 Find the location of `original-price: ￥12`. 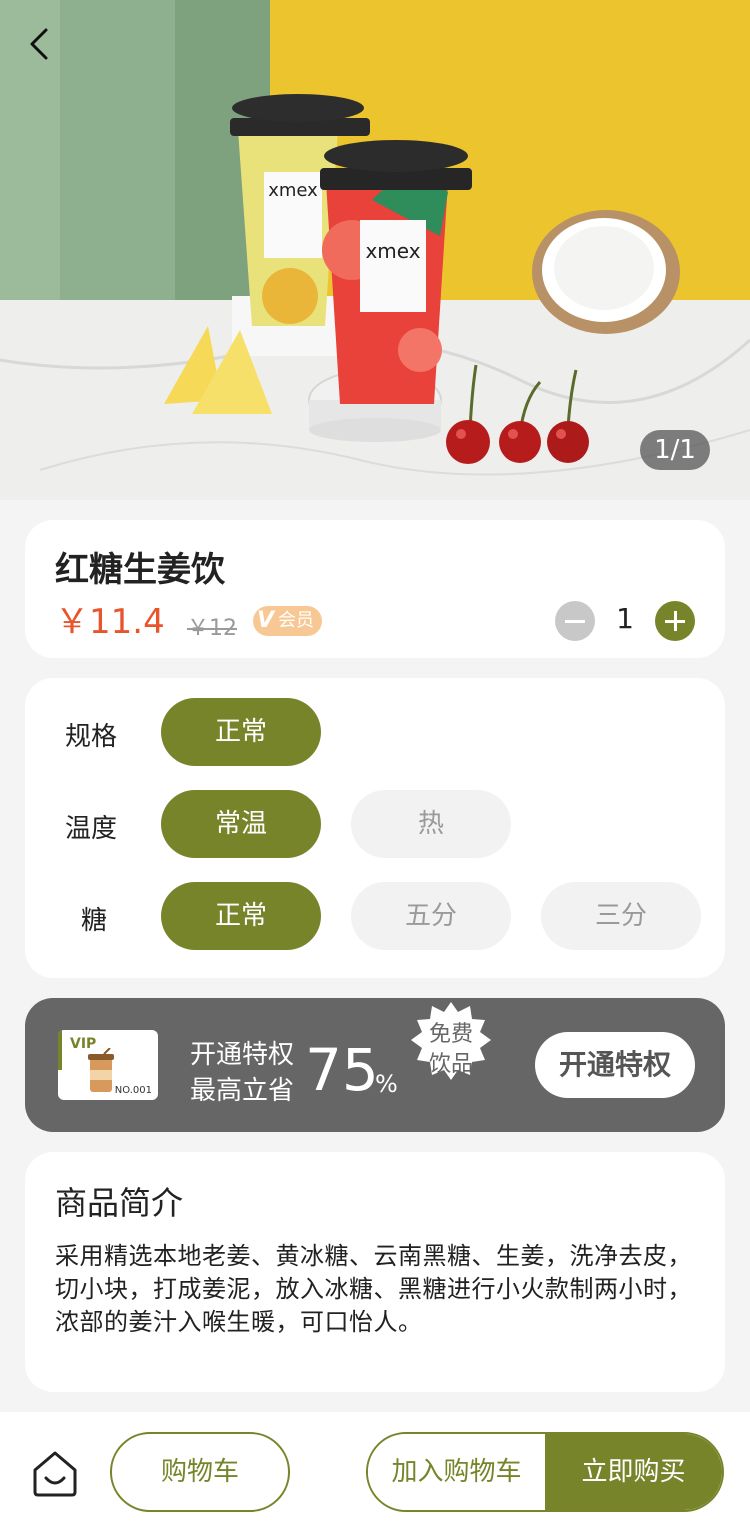

original-price: ￥12 is located at coordinates (212, 628).